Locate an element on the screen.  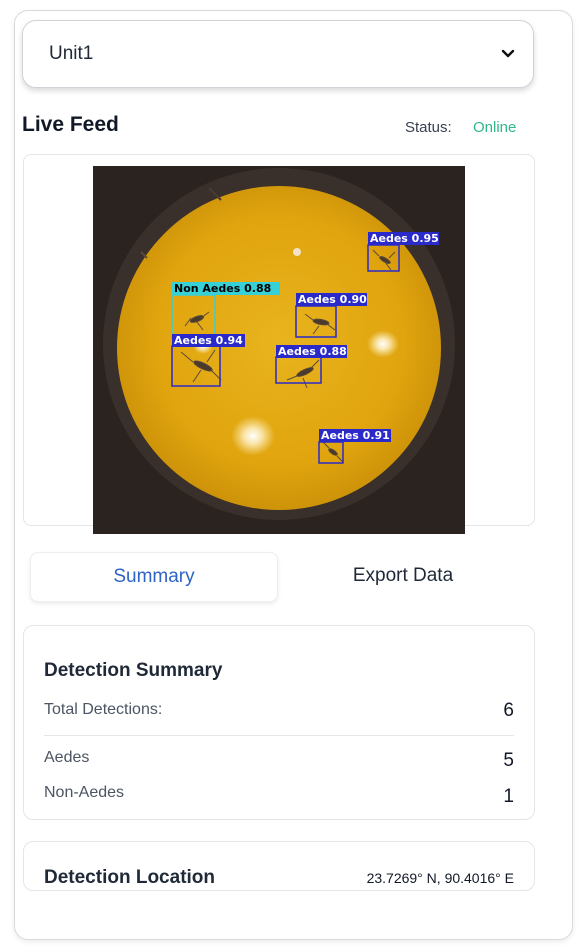
tab-summary: Summary is located at coordinates (154, 577).